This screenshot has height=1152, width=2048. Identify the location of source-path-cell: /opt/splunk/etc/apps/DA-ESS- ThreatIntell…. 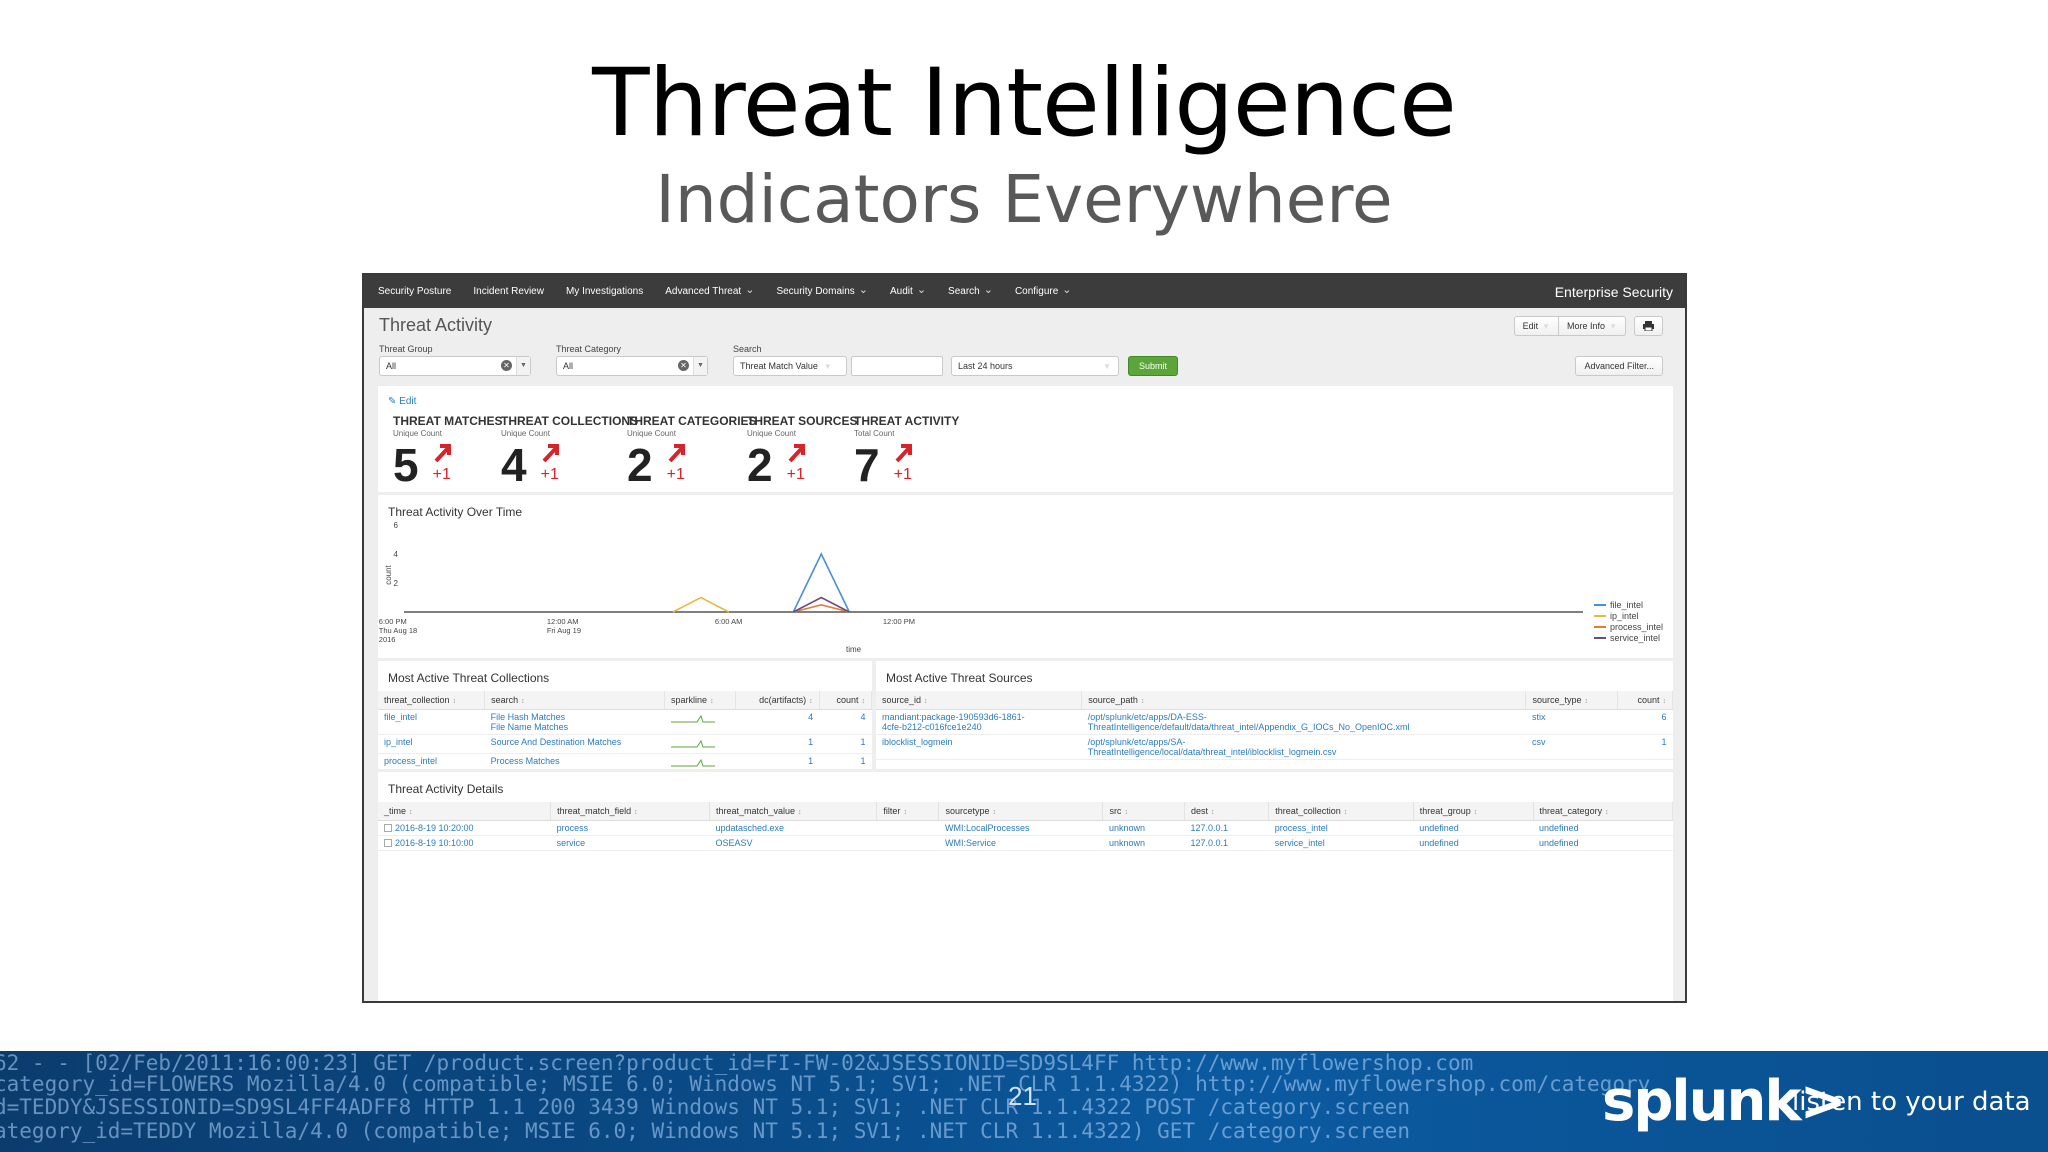
(1303, 722).